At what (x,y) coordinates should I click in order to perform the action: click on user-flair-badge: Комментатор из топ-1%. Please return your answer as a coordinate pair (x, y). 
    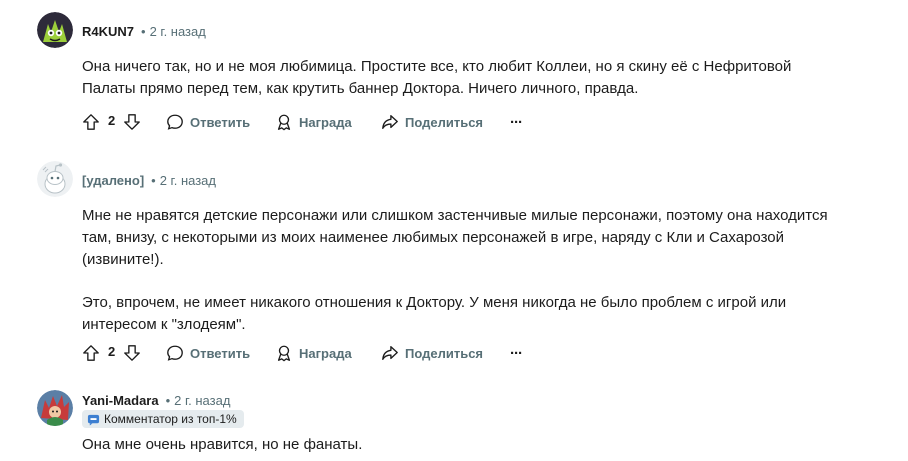
    Looking at the image, I should click on (163, 419).